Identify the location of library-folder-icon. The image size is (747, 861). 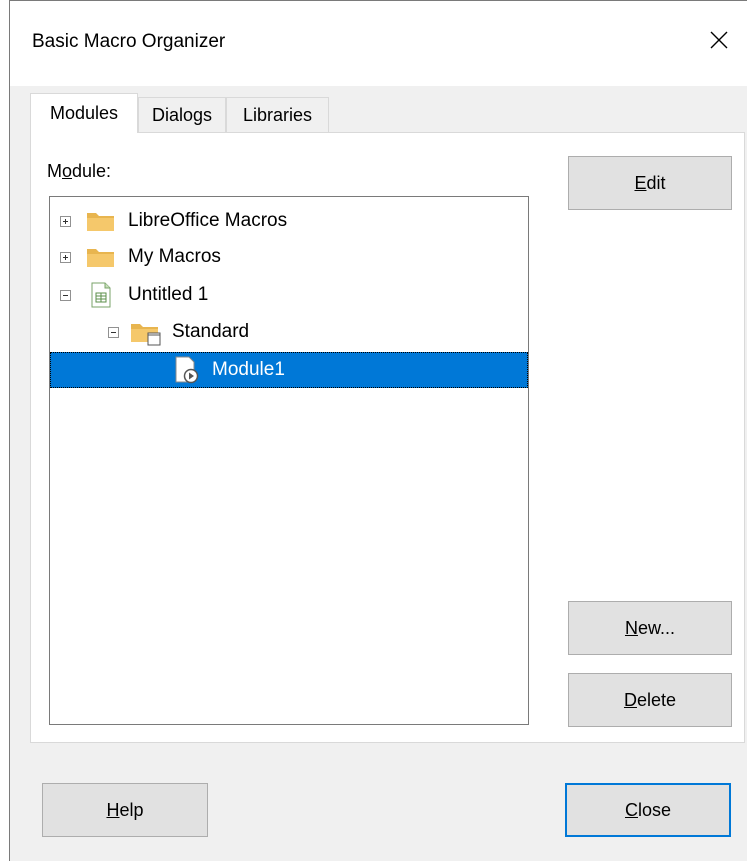
(146, 335).